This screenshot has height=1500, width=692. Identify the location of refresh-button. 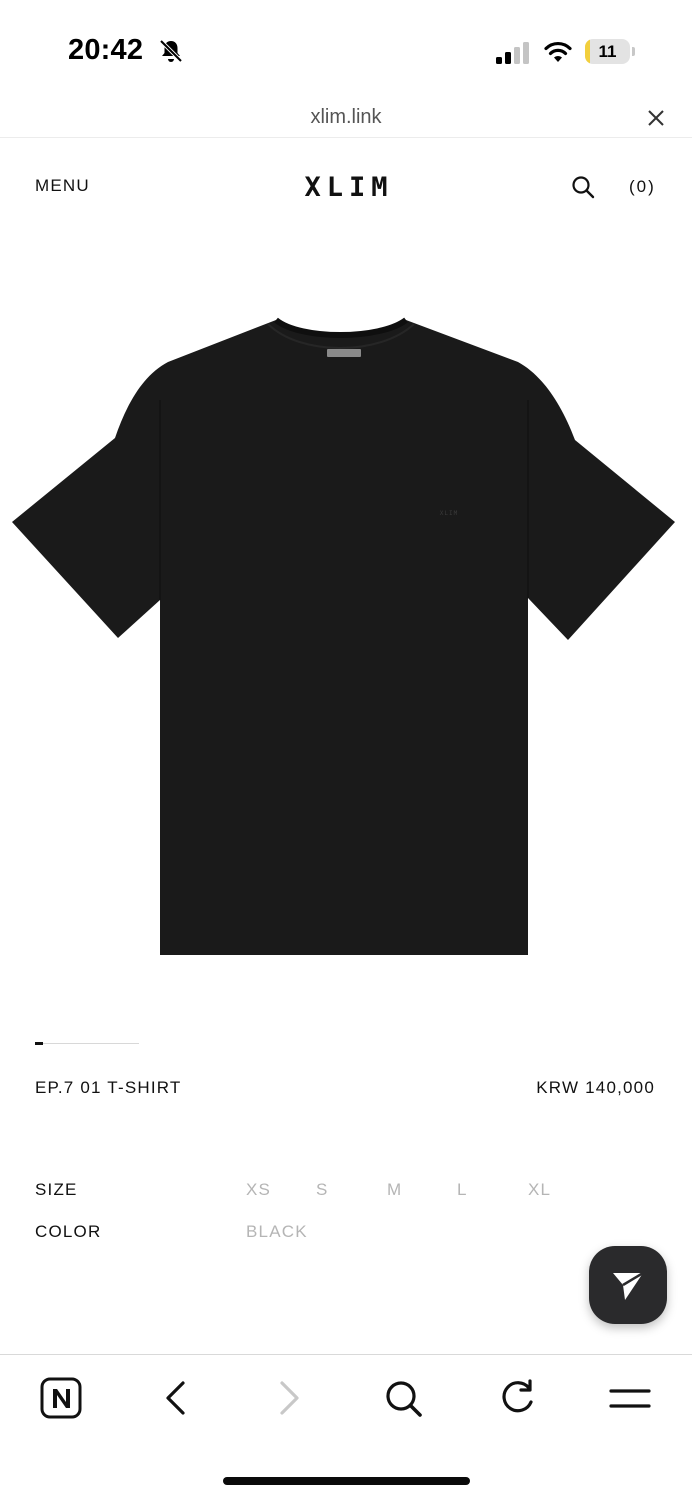
(518, 1399).